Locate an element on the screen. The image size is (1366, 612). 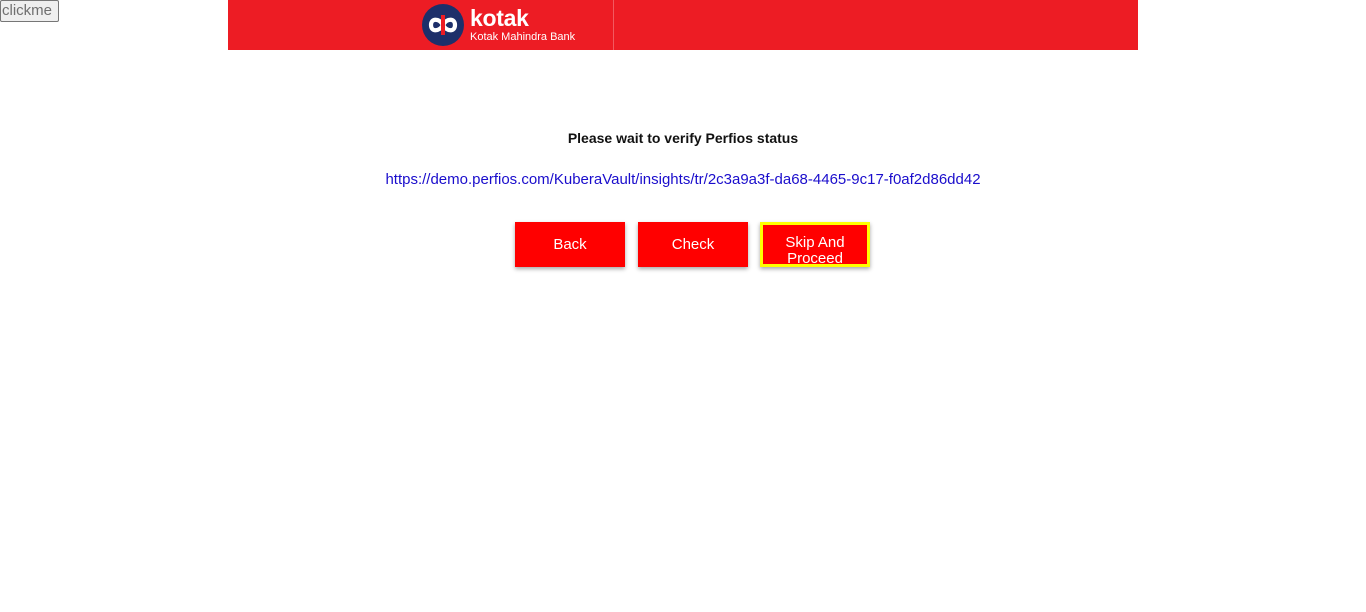
skip-and-proceed-button: Skip And Proceed is located at coordinates (815, 244).